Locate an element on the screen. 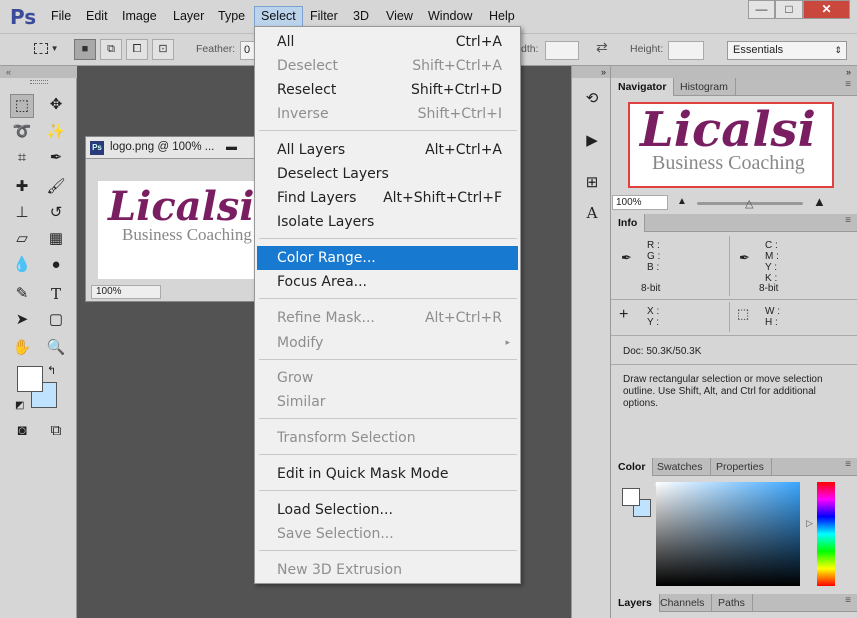 The image size is (857, 618). hue-slider-arrow: ▷ is located at coordinates (809, 523).